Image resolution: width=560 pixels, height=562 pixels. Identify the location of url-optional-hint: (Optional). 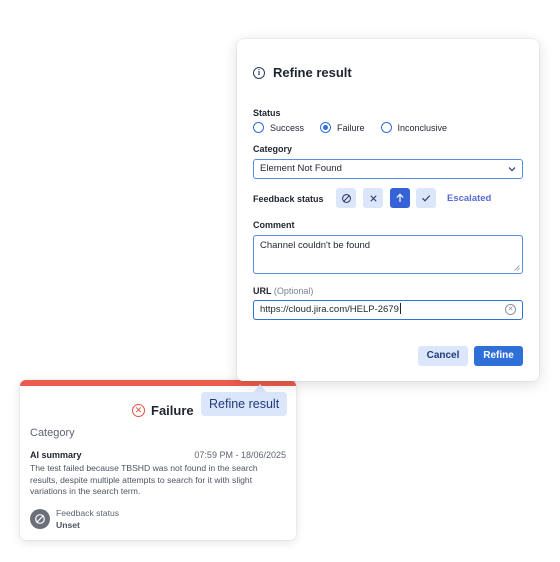
(293, 291).